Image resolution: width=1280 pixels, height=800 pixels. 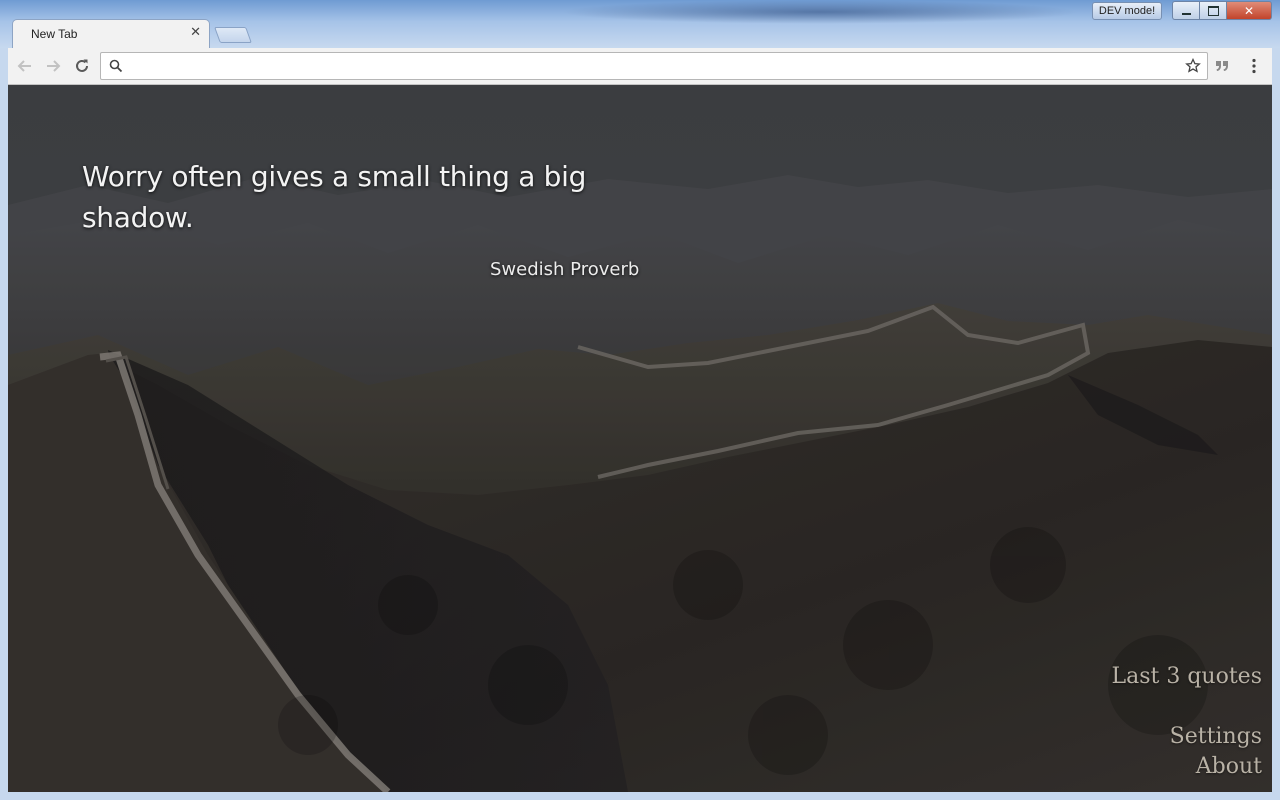 I want to click on maximize-icon, so click(x=1213, y=10).